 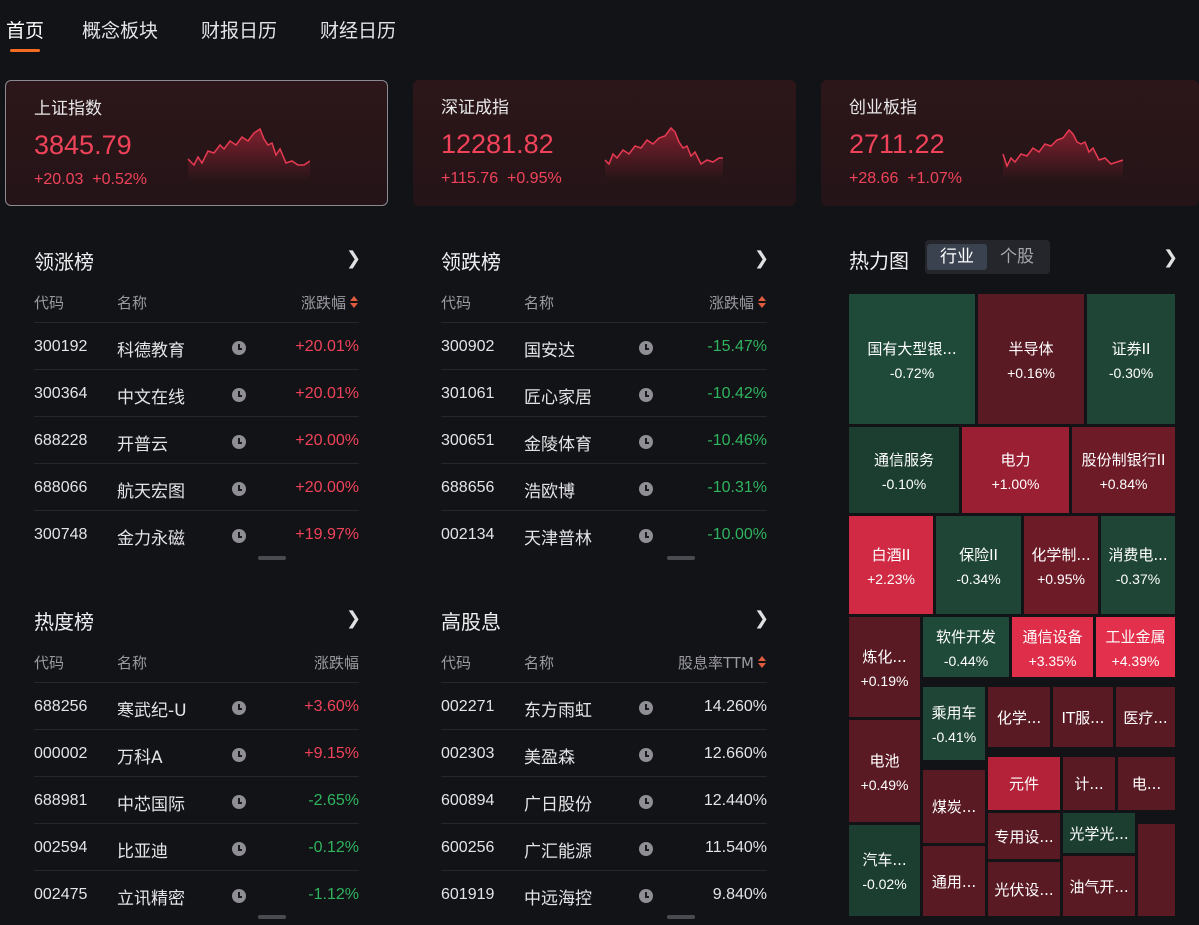 What do you see at coordinates (196, 439) in the screenshot?
I see `table-row: 688228 开普云 +20.00%` at bounding box center [196, 439].